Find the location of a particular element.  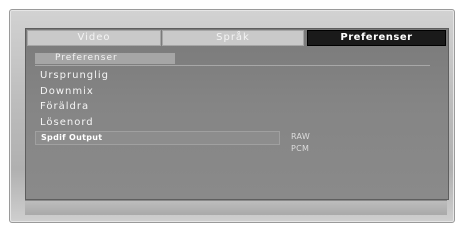

tab-preferenser-label: Preferenser is located at coordinates (376, 37).